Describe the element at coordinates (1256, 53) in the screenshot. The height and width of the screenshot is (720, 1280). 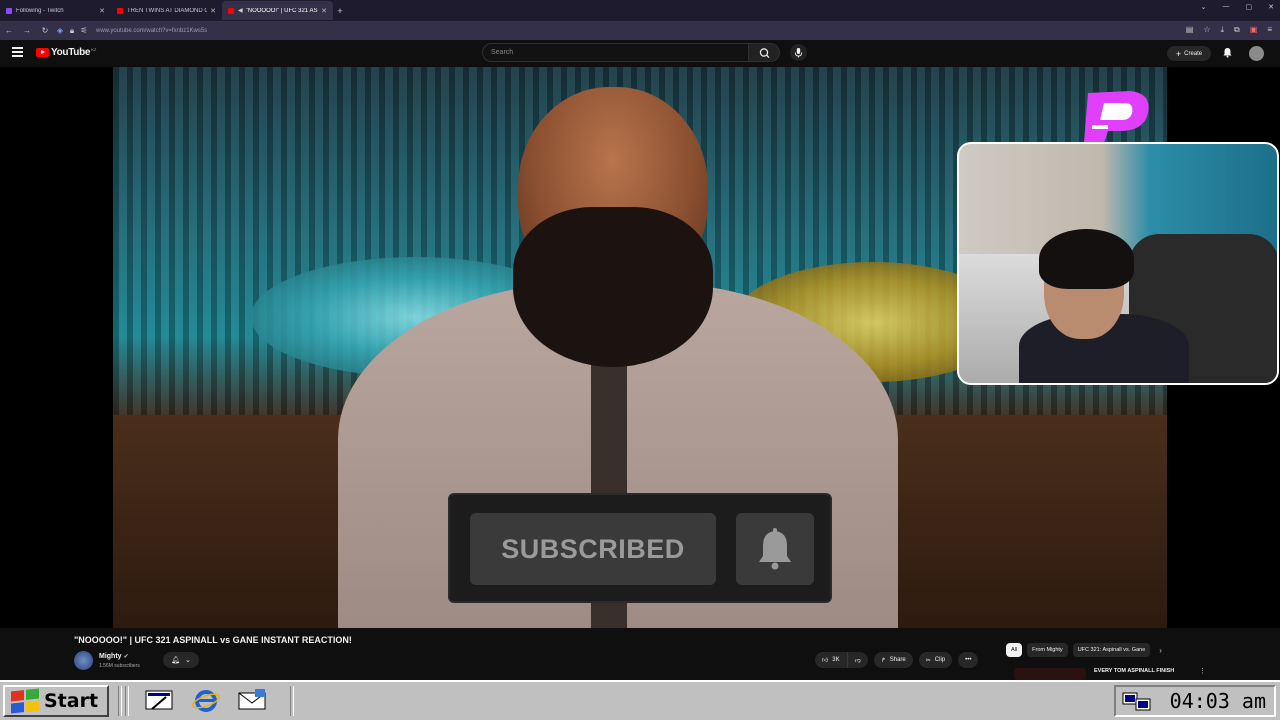
I see `account-avatar` at that location.